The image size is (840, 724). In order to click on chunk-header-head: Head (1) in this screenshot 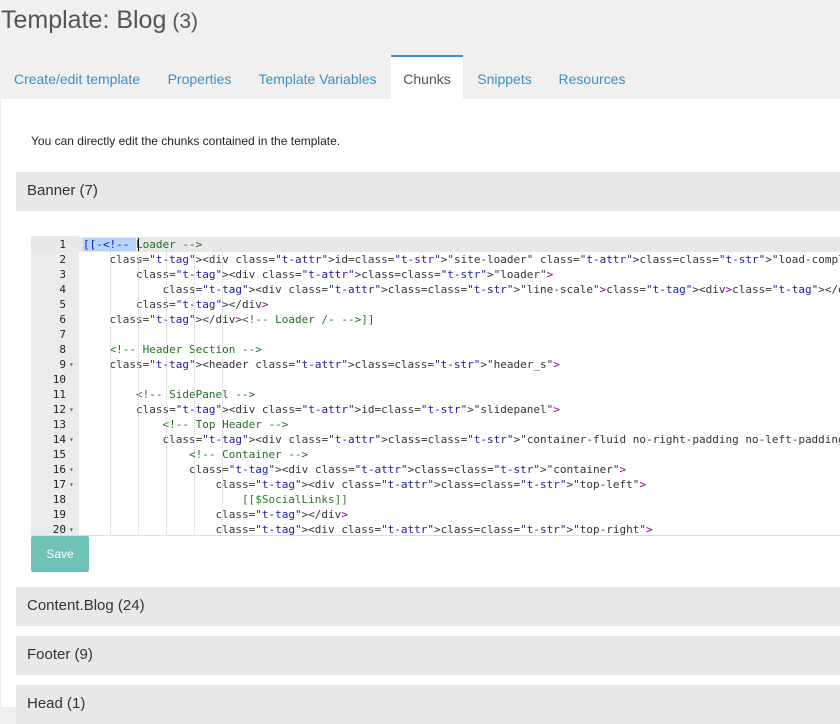, I will do `click(428, 704)`.